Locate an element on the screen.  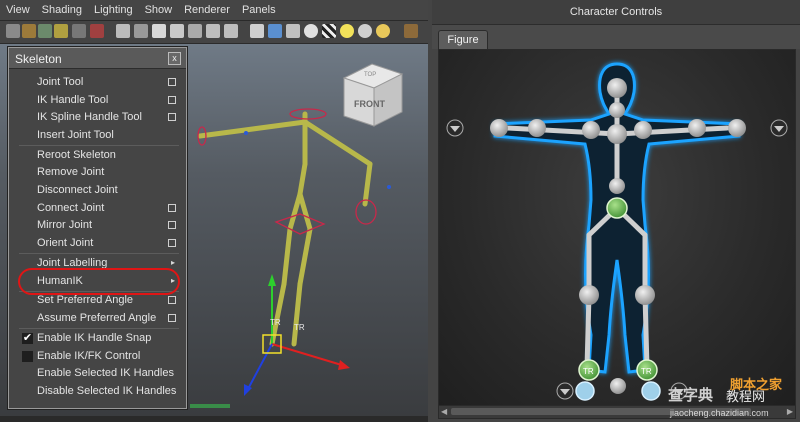
wireframe-icon is located at coordinates (257, 31).